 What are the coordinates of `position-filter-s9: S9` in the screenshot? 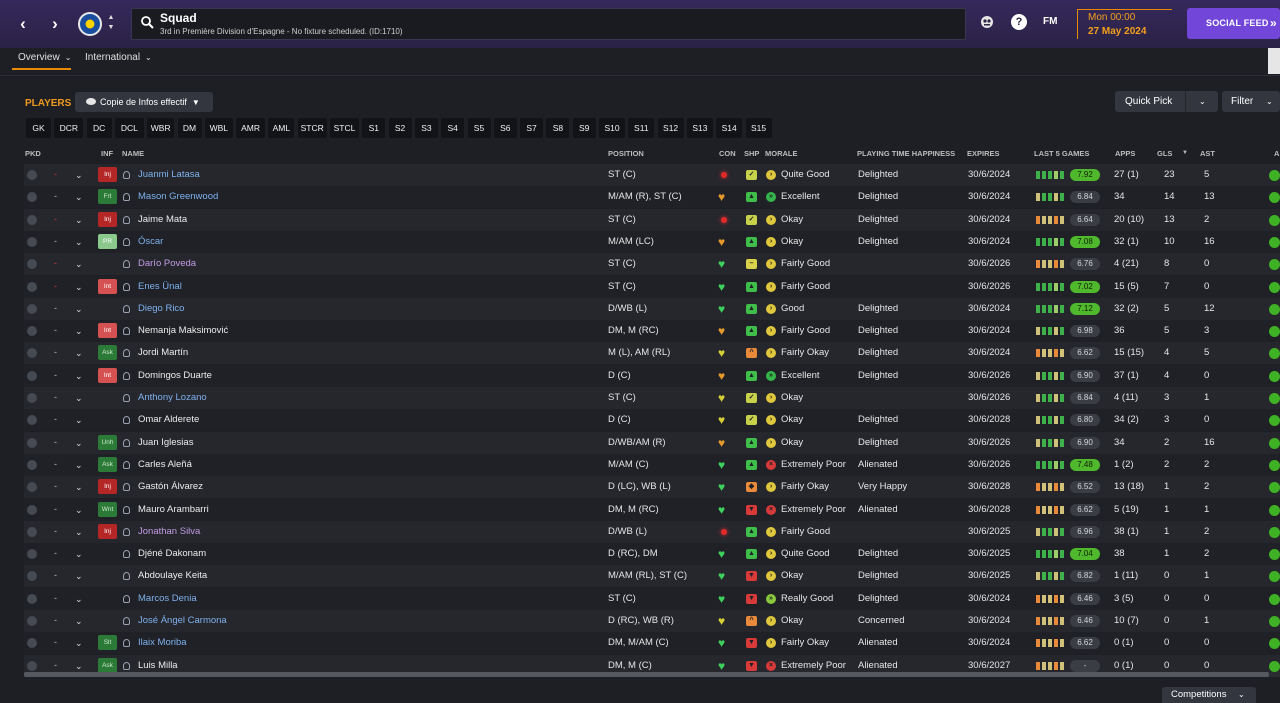 It's located at (584, 128).